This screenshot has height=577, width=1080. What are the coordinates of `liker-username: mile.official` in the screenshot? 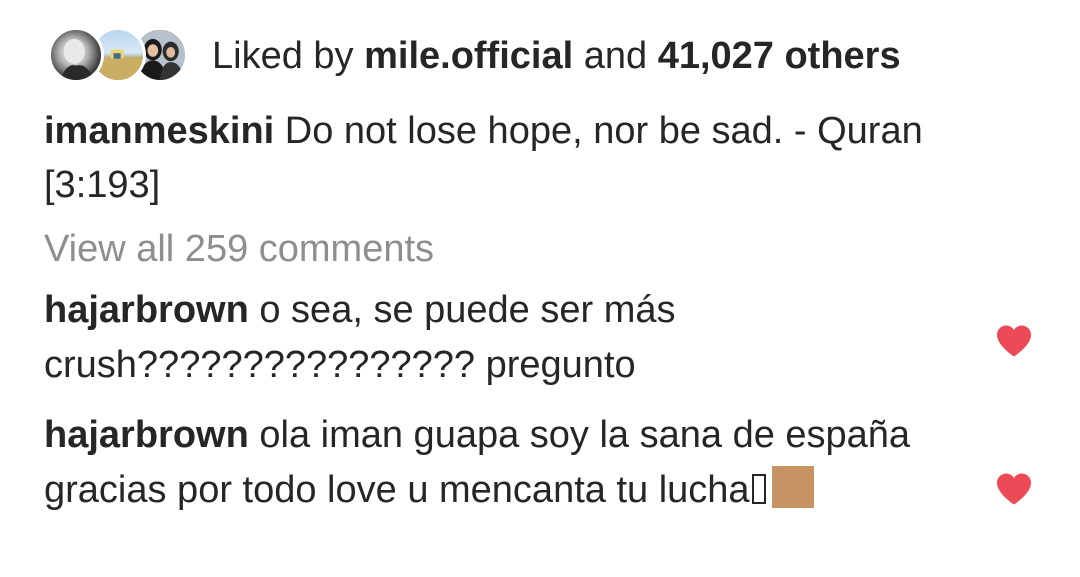 It's located at (468, 56).